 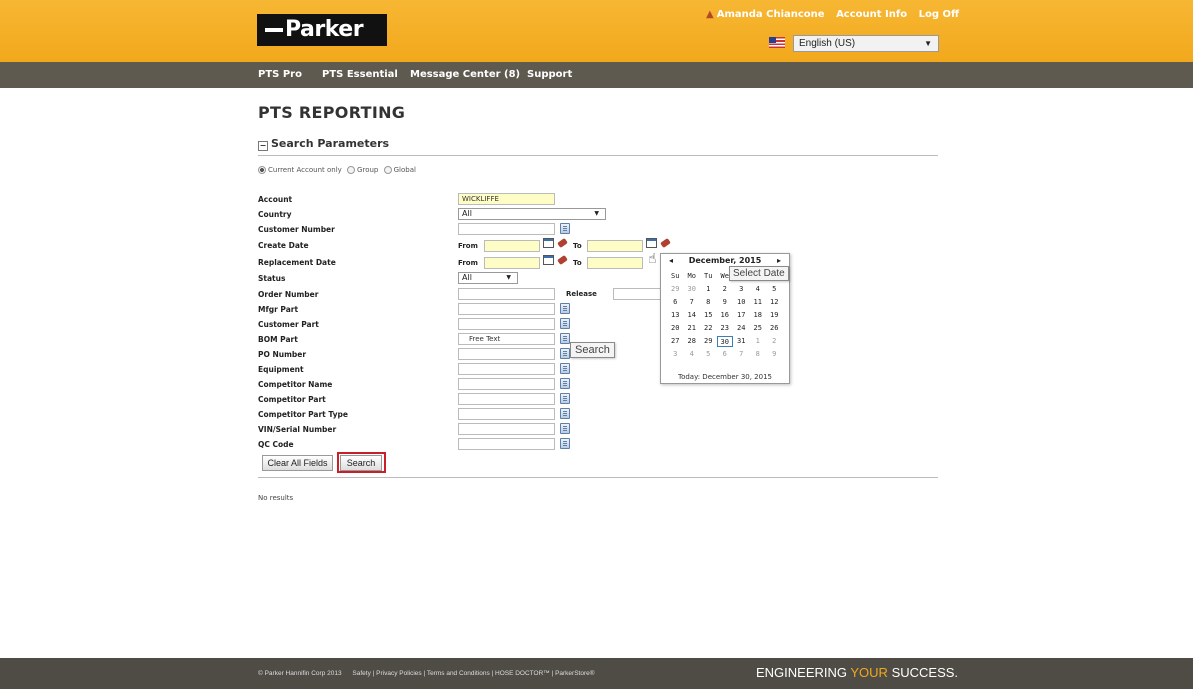 What do you see at coordinates (506, 444) in the screenshot?
I see `qc-code-input` at bounding box center [506, 444].